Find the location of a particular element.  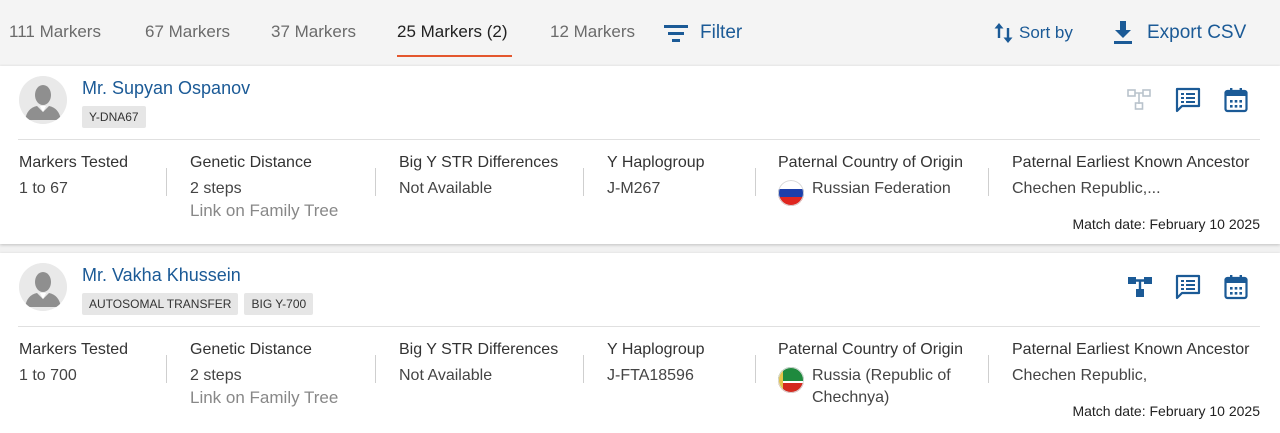

tab-37-markers: 37 Markers is located at coordinates (313, 32).